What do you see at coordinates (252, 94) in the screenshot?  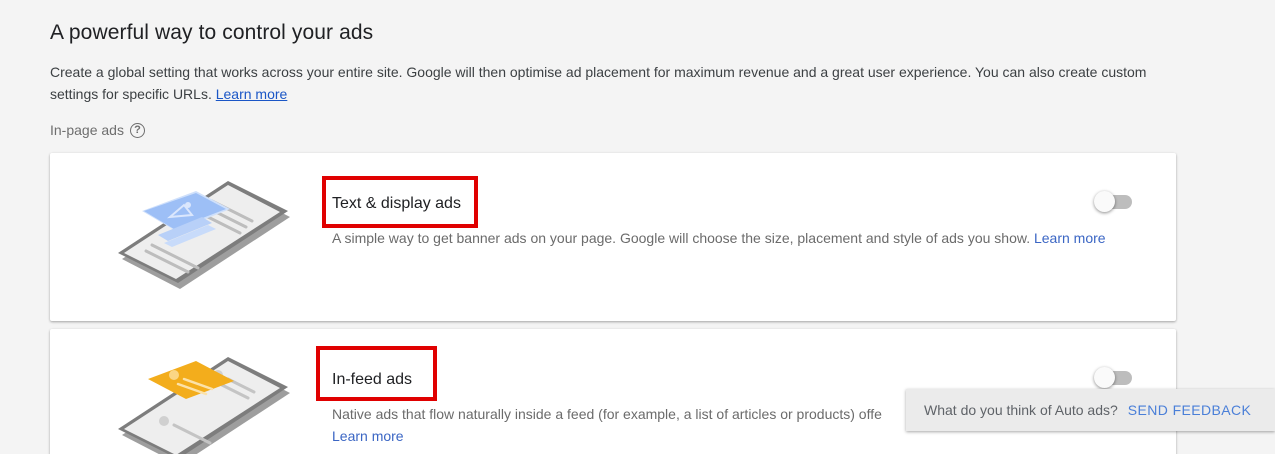 I see `intro-learn-more-link: Learn more` at bounding box center [252, 94].